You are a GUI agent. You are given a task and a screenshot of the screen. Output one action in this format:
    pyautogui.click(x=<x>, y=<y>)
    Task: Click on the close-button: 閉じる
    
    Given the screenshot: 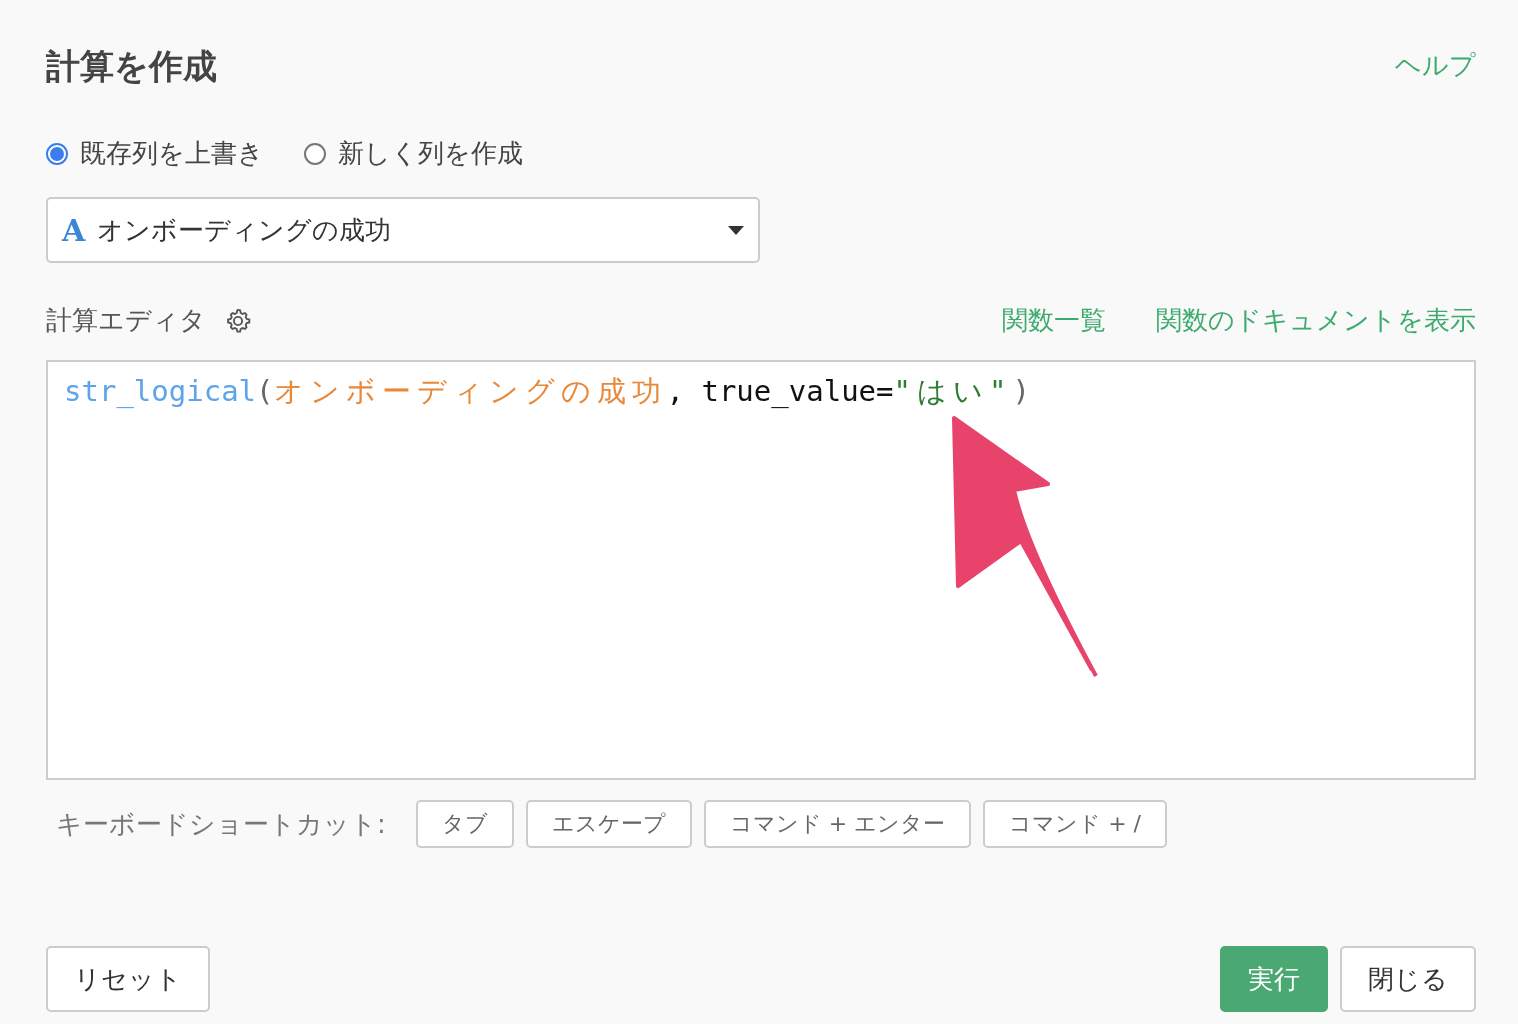 What is the action you would take?
    pyautogui.click(x=1408, y=979)
    